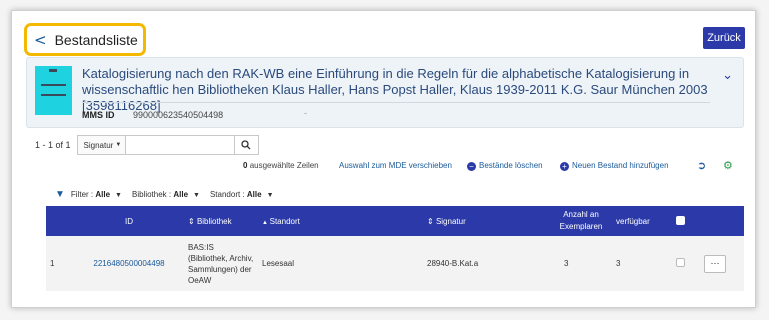 This screenshot has height=320, width=769. Describe the element at coordinates (214, 221) in the screenshot. I see `col-library-label: Bibliothek` at that location.